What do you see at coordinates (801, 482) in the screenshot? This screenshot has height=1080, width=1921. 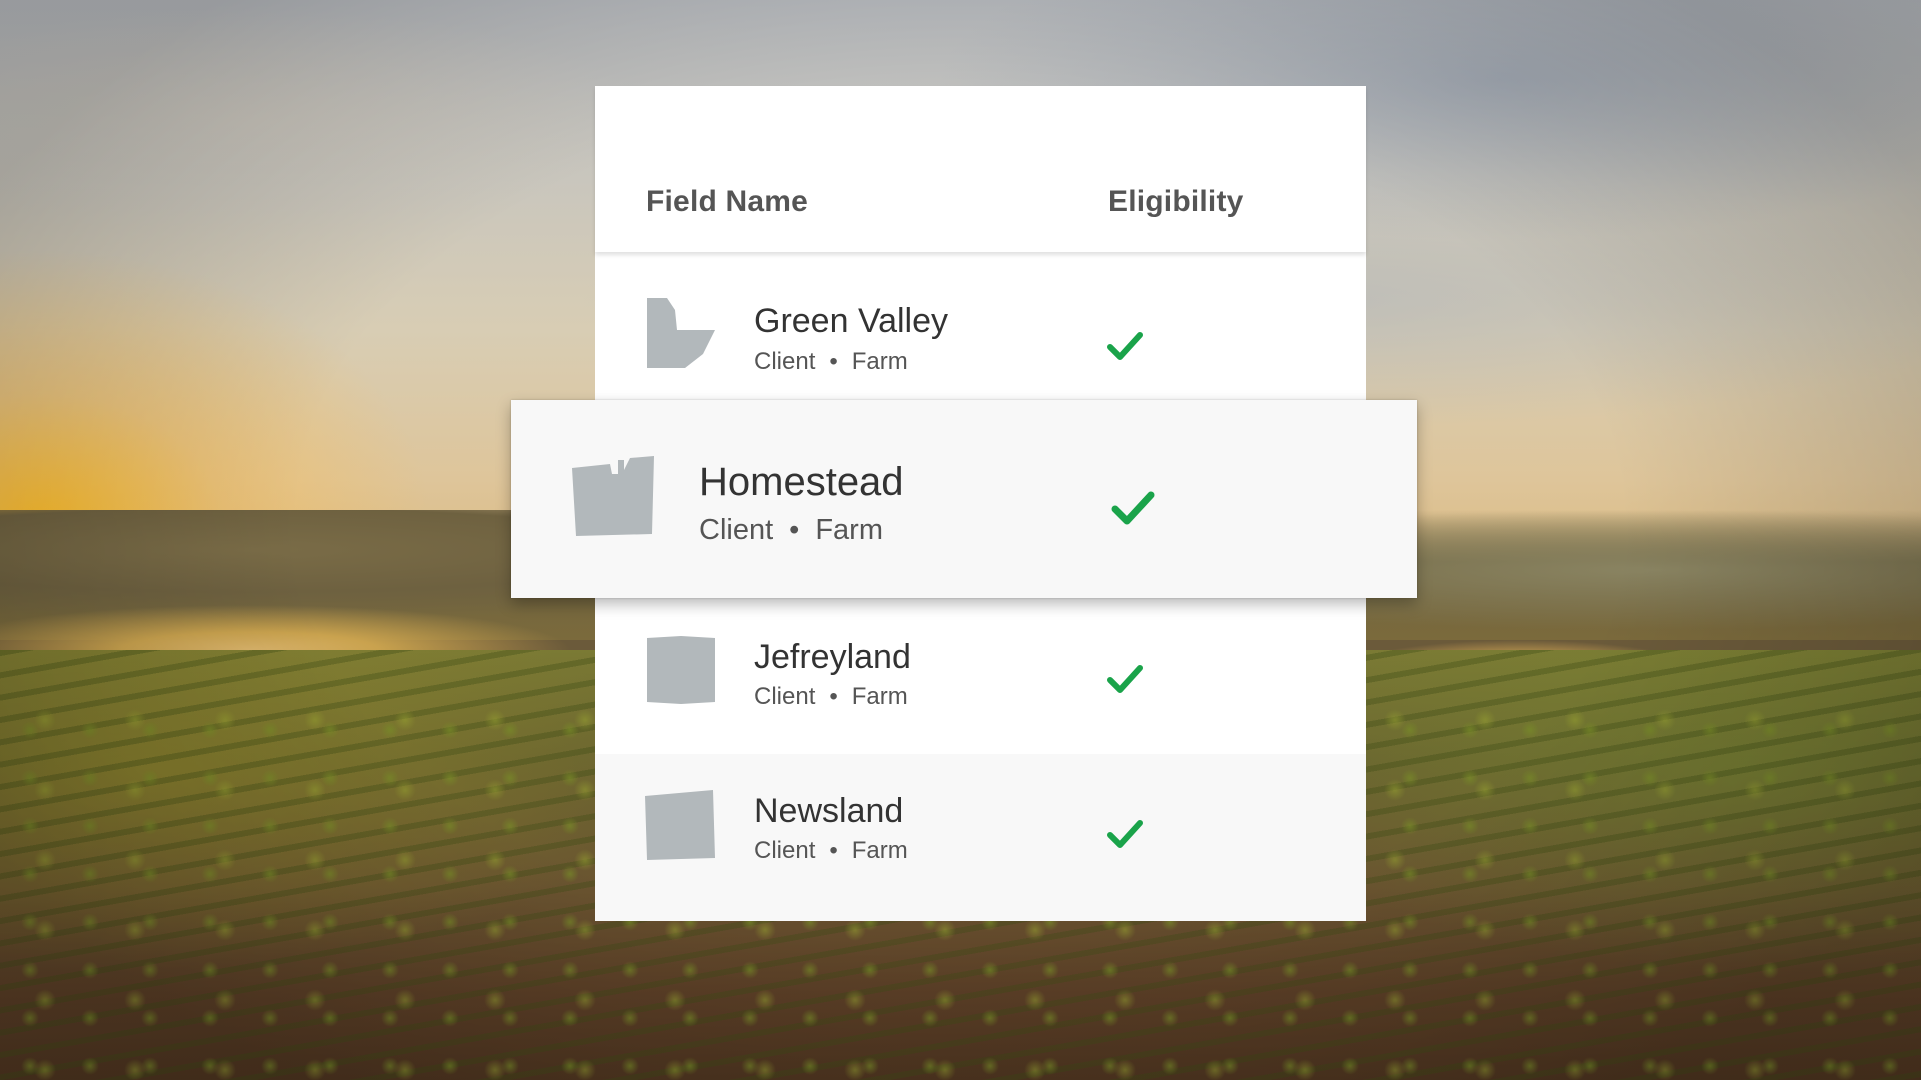 I see `field-name: Homestead` at bounding box center [801, 482].